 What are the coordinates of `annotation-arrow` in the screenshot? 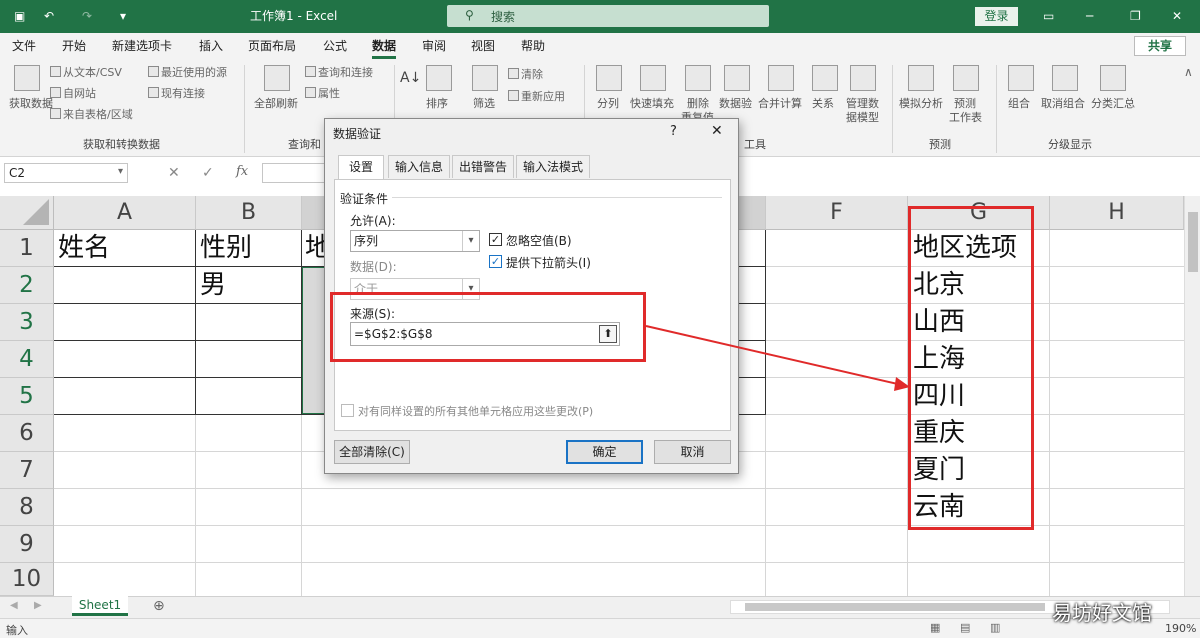 It's located at (777, 358).